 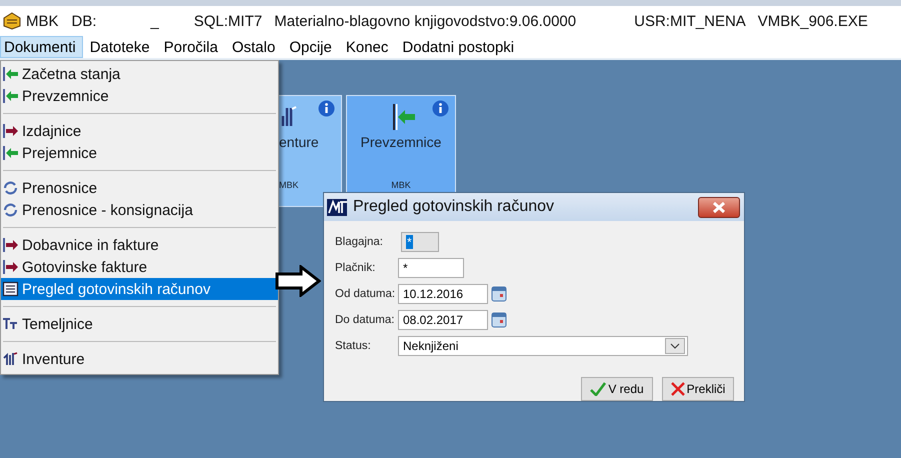 I want to click on date-field: 10.12.2016, so click(x=443, y=294).